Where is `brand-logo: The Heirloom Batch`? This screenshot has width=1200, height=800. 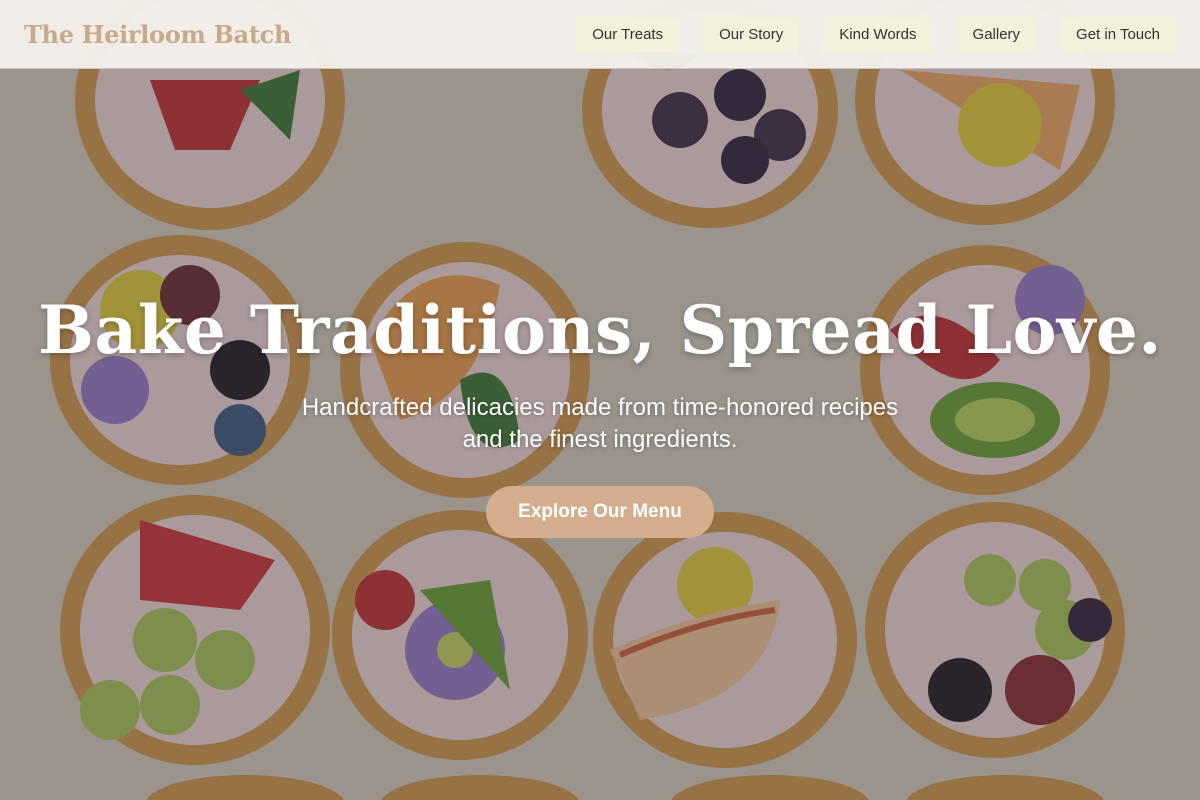 brand-logo: The Heirloom Batch is located at coordinates (157, 34).